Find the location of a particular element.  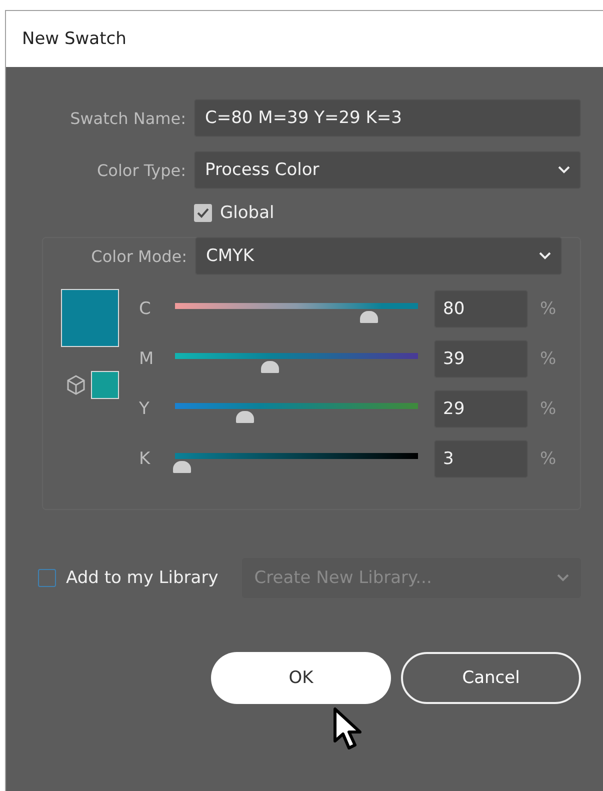

cancel-button: Cancel is located at coordinates (491, 678).